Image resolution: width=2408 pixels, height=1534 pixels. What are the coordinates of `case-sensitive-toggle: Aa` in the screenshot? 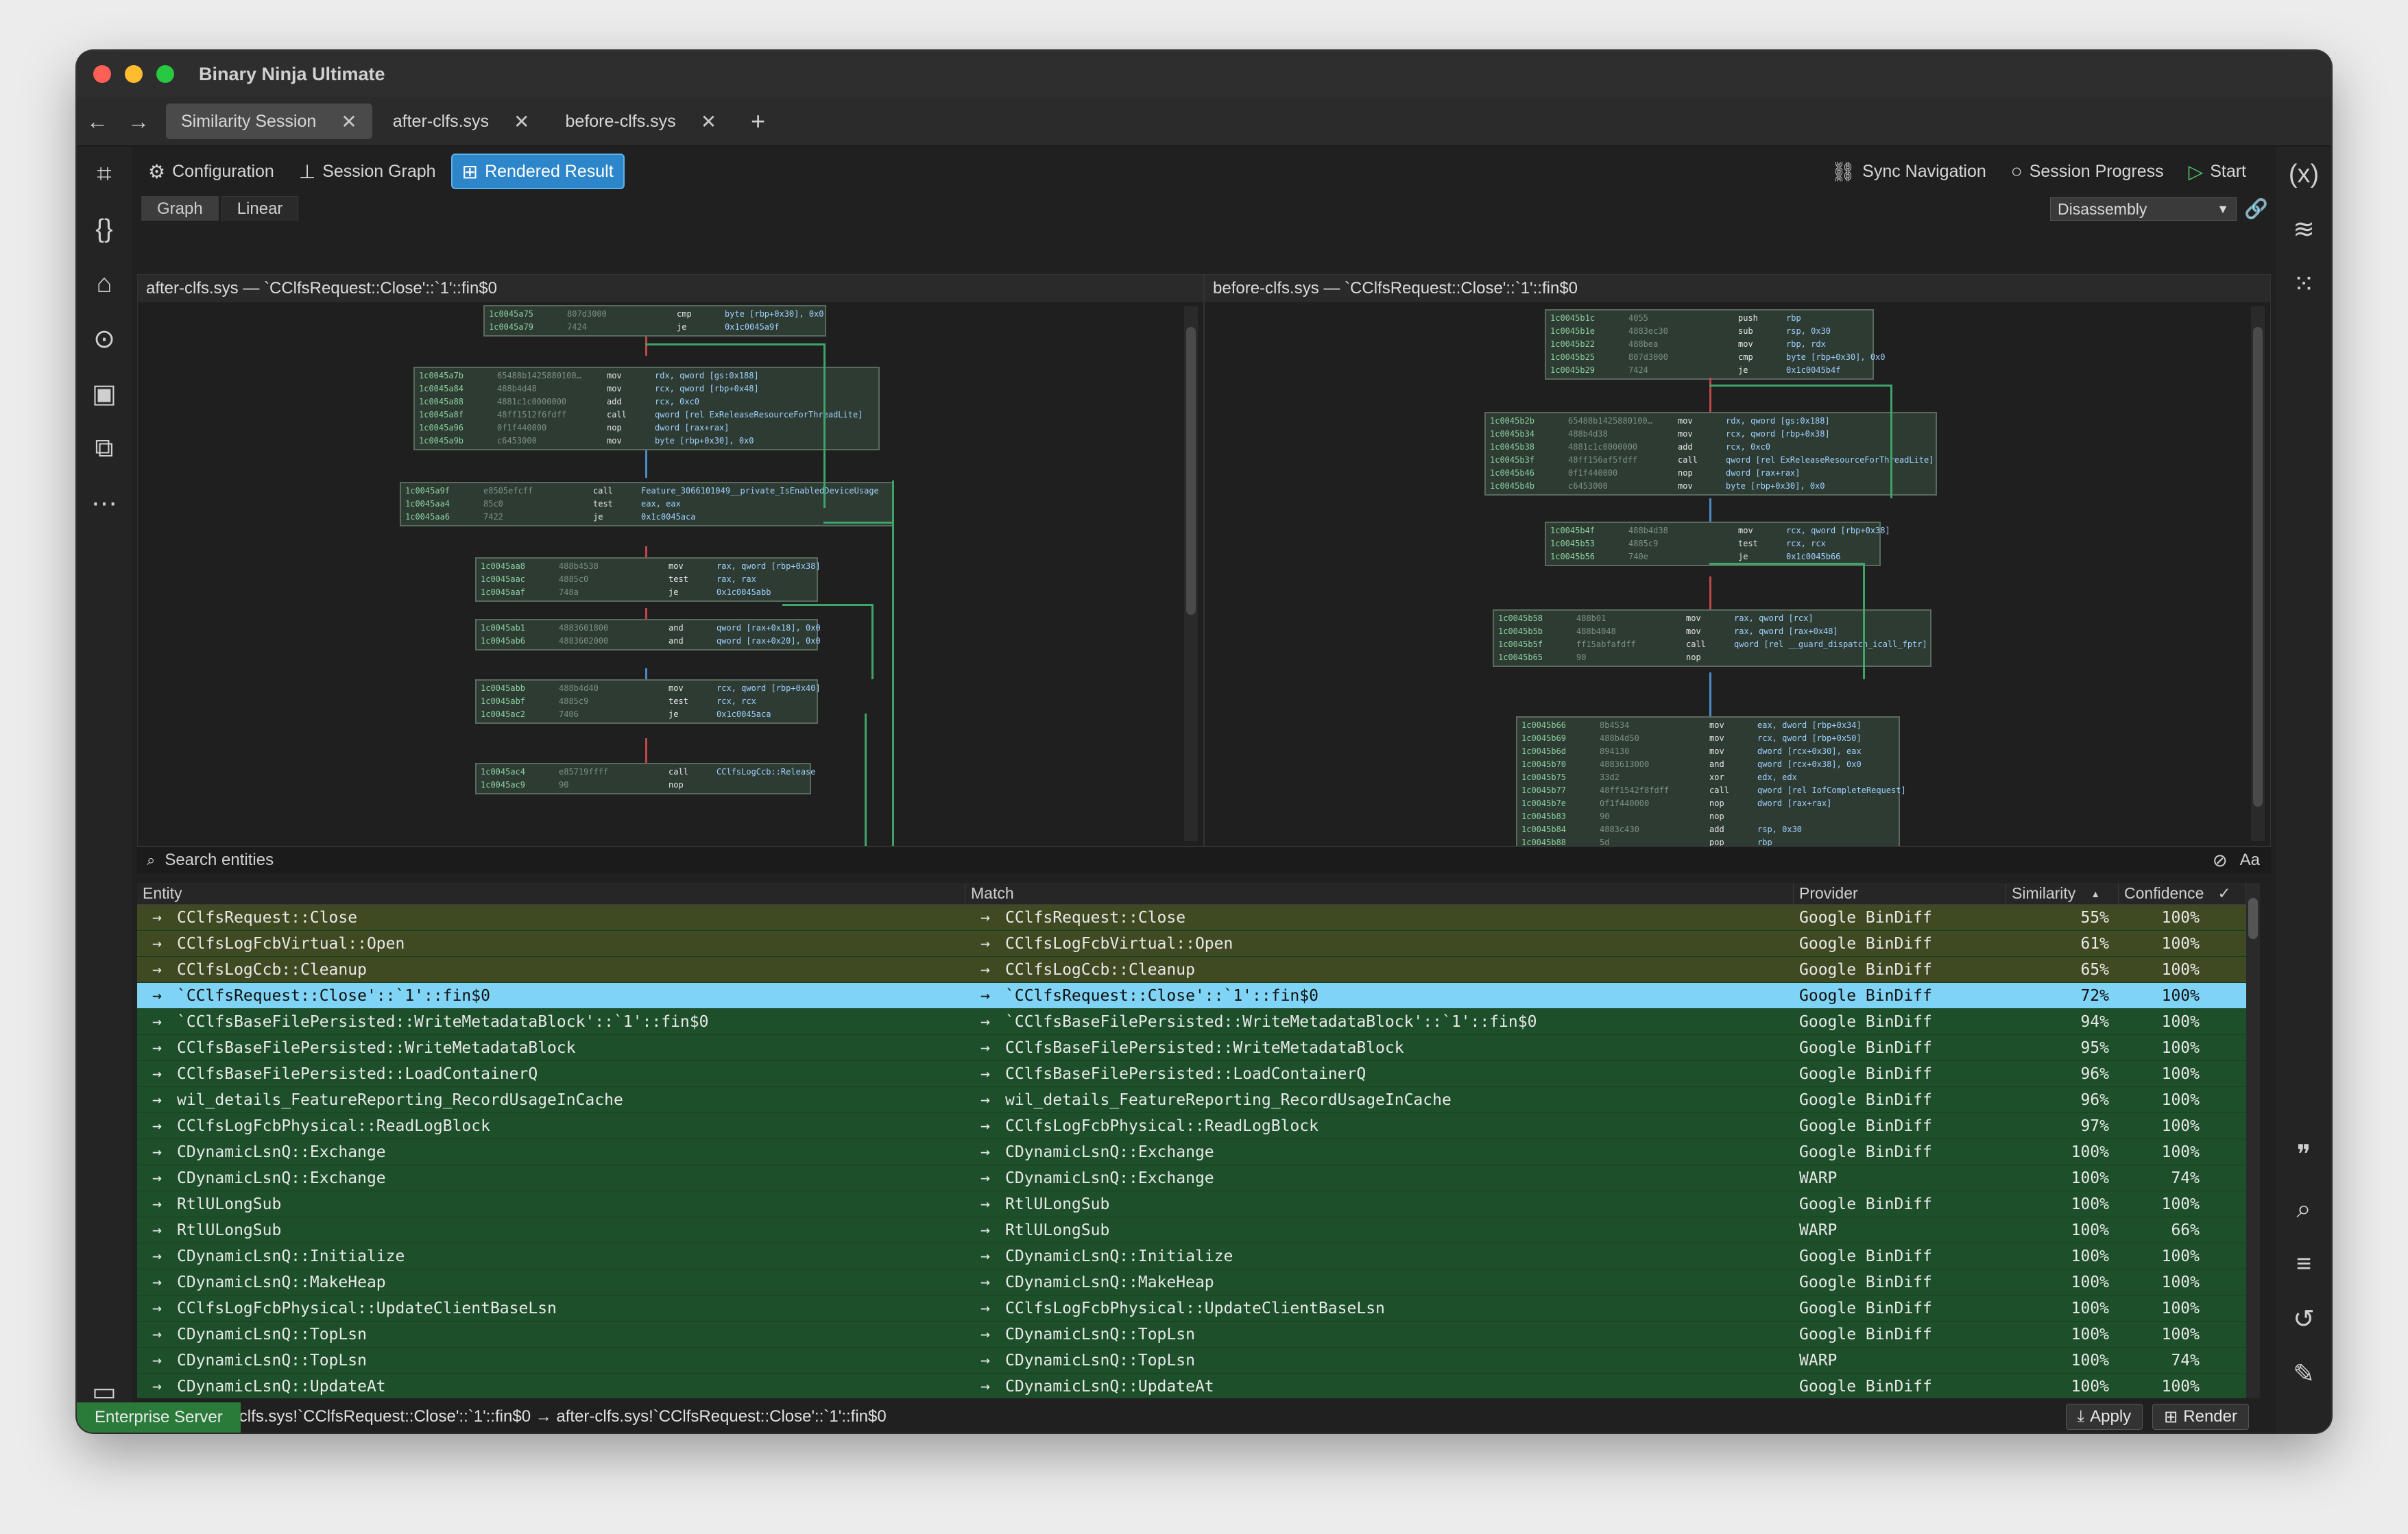 It's located at (2250, 860).